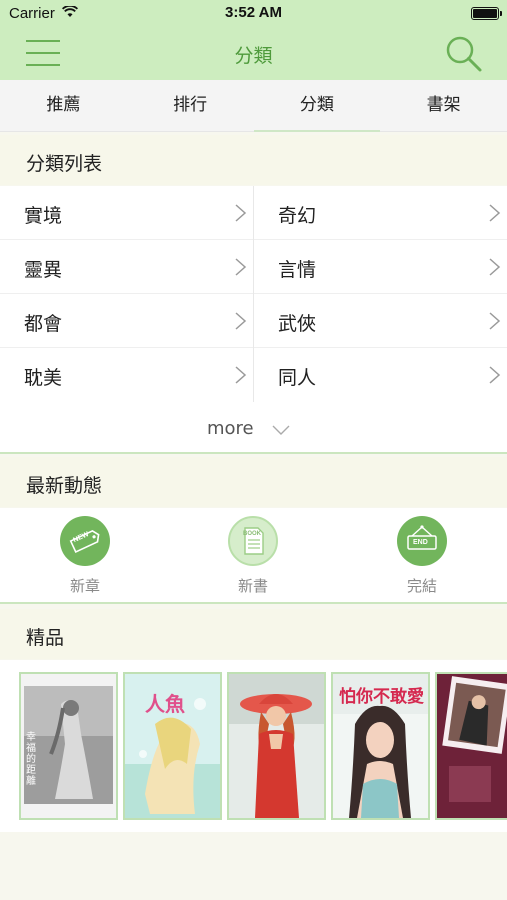  Describe the element at coordinates (253, 541) in the screenshot. I see `book-icon: BOOK` at that location.